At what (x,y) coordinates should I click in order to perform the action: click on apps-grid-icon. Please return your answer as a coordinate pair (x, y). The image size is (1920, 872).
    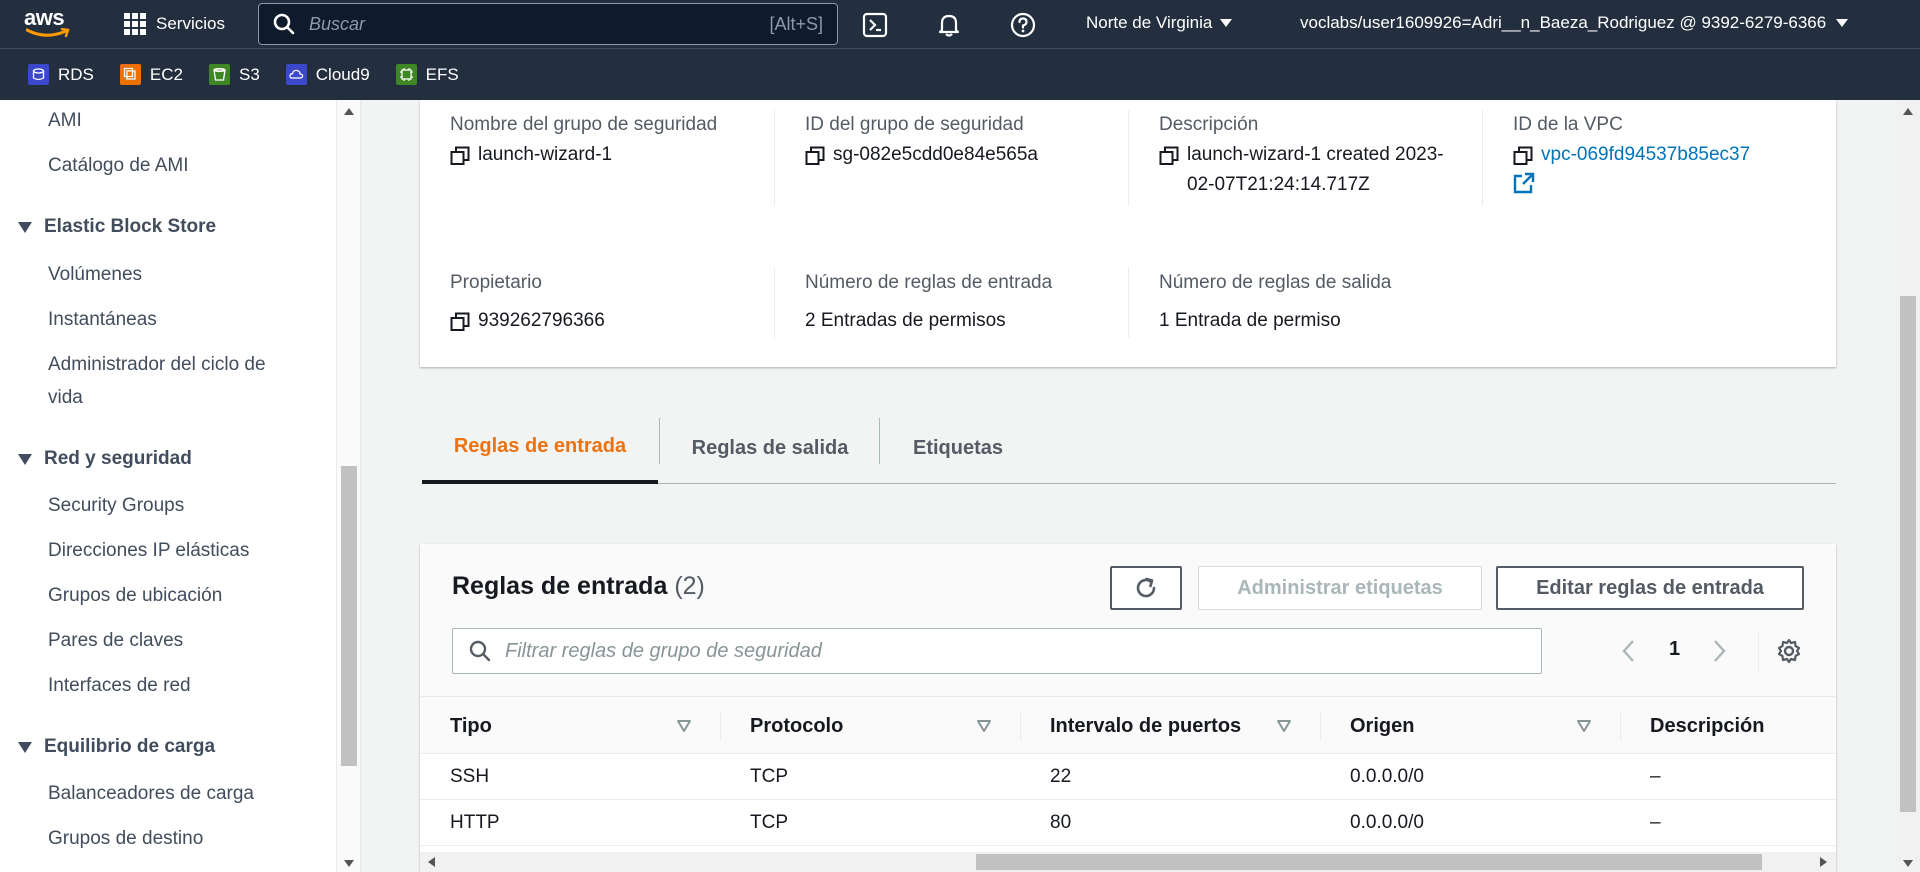
    Looking at the image, I should click on (135, 24).